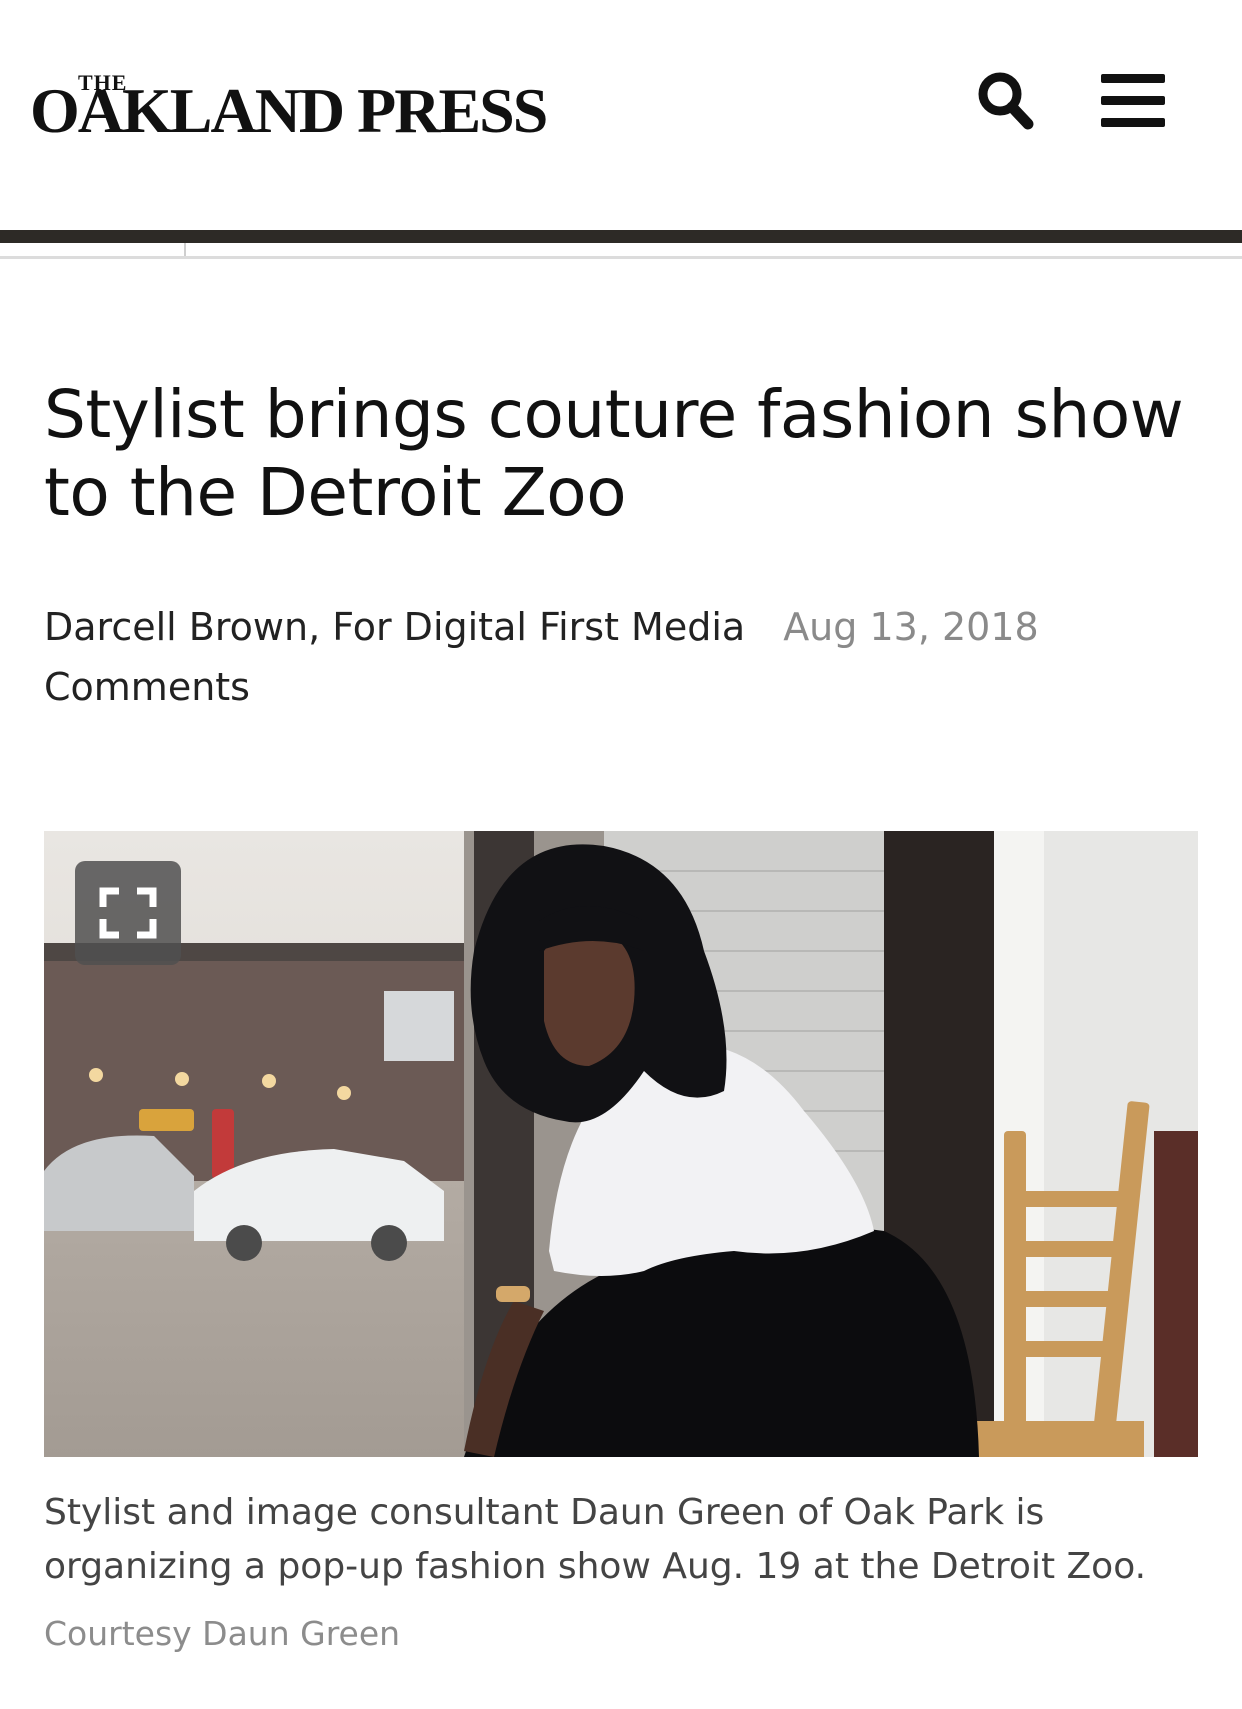  What do you see at coordinates (911, 627) in the screenshot?
I see `article-date: Aug 13, 2018` at bounding box center [911, 627].